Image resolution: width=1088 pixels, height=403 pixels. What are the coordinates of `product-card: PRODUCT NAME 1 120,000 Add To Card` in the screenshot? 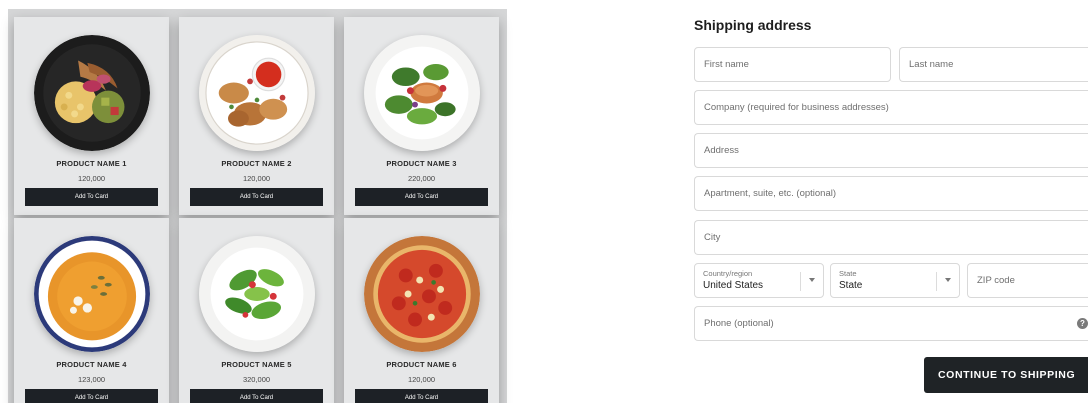 It's located at (91, 116).